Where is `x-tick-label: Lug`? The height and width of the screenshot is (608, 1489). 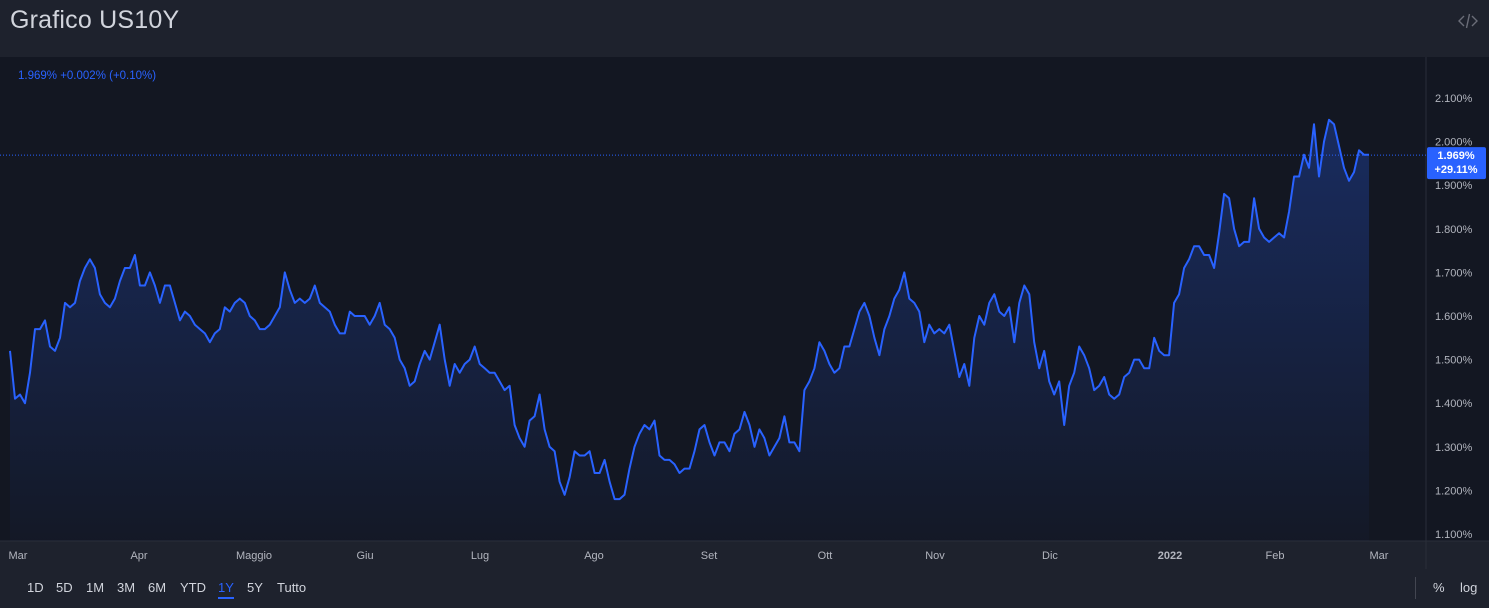
x-tick-label: Lug is located at coordinates (480, 556).